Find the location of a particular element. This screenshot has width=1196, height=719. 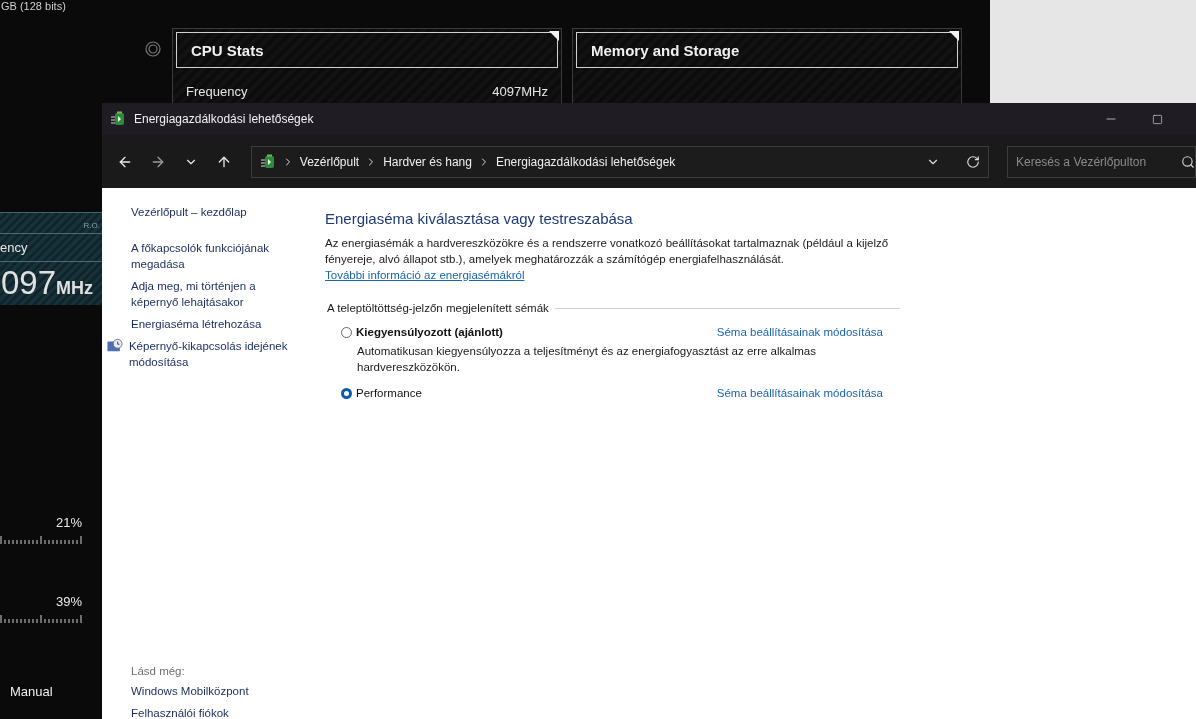

sidebar-link: Adja meg, mi történjen a képernyő lehajtásakor is located at coordinates (206, 294).